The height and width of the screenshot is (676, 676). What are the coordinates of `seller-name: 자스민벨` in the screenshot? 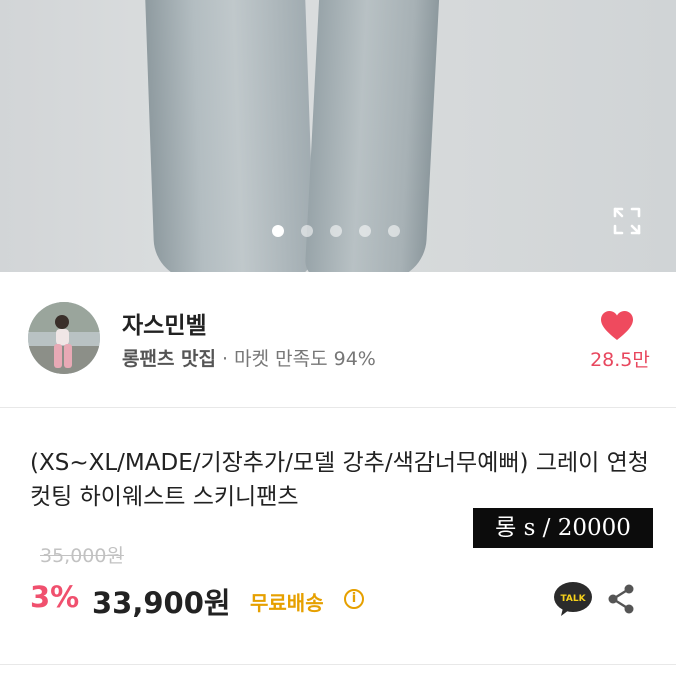 It's located at (164, 323).